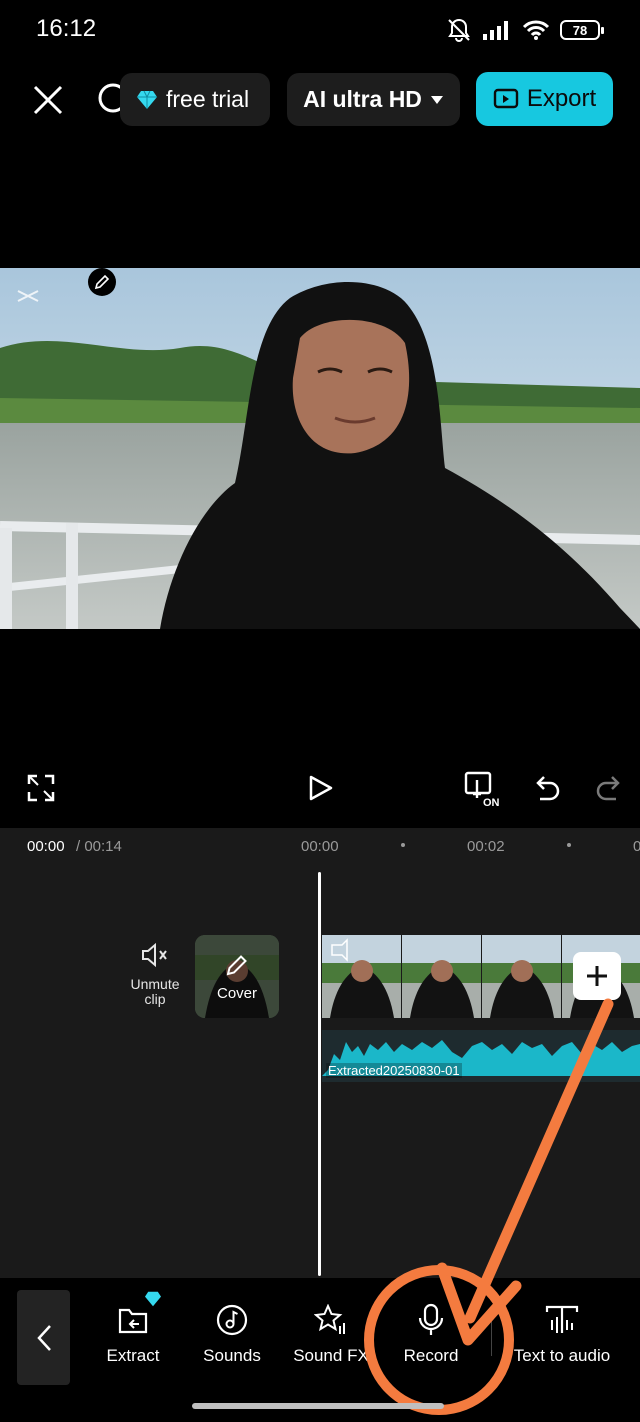  I want to click on annotation-circle, so click(439, 1340).